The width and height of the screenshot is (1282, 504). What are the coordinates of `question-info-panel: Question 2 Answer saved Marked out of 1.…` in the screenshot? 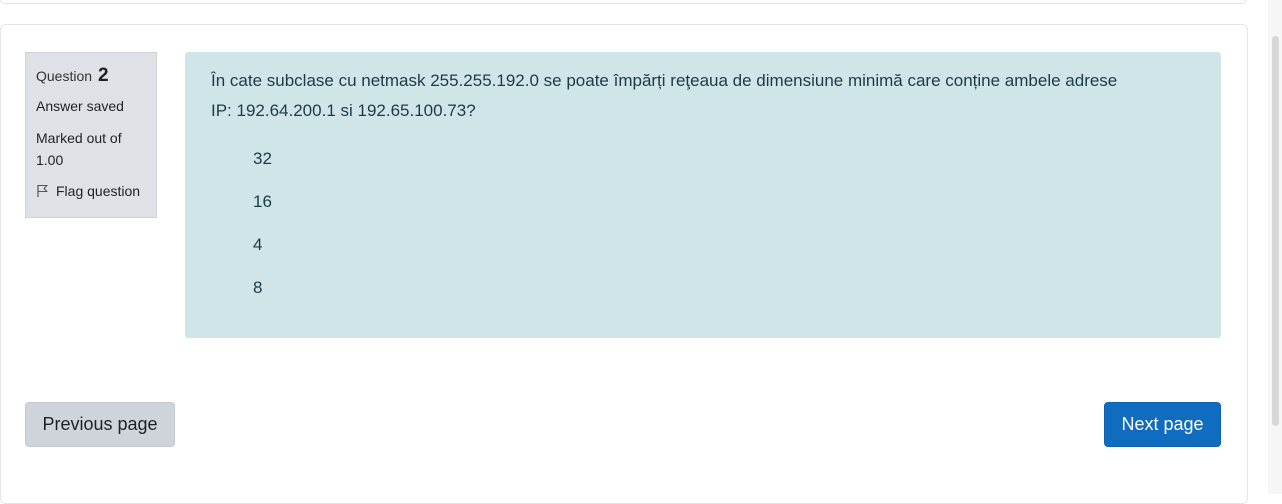 It's located at (91, 135).